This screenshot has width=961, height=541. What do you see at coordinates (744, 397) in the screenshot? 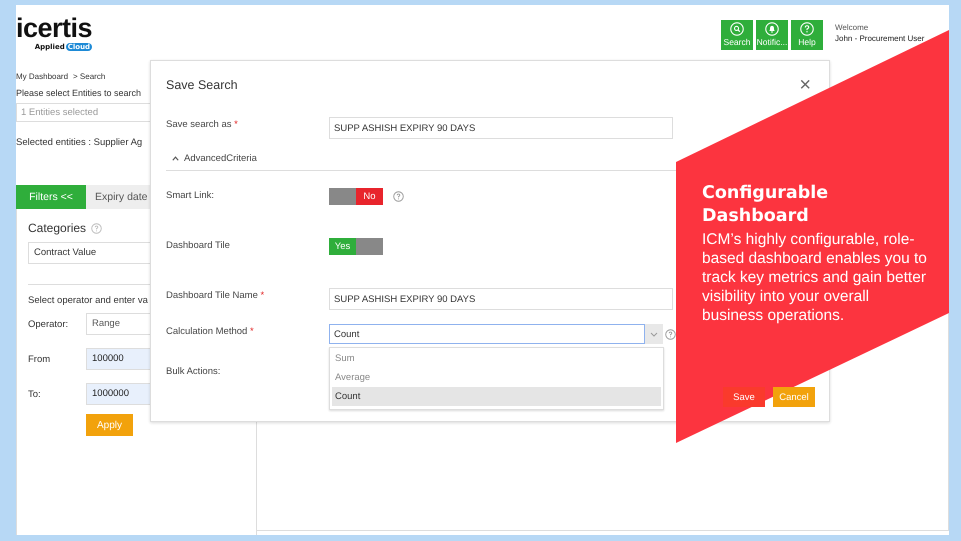
I see `save-button: Save` at bounding box center [744, 397].